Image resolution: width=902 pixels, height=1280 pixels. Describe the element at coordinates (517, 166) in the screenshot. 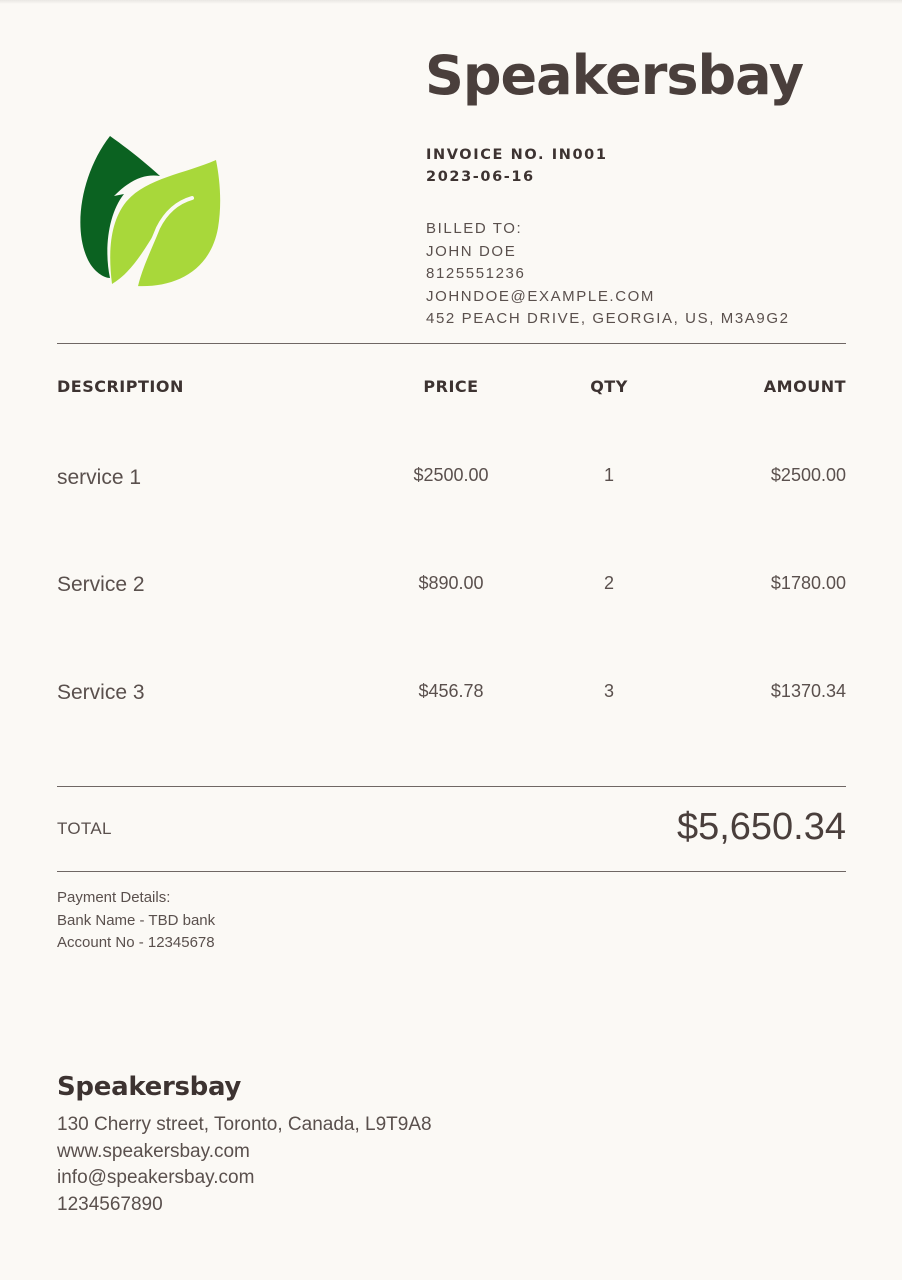

I see `invoice-meta: INVOICE NO. IN001 2023-06-16` at that location.